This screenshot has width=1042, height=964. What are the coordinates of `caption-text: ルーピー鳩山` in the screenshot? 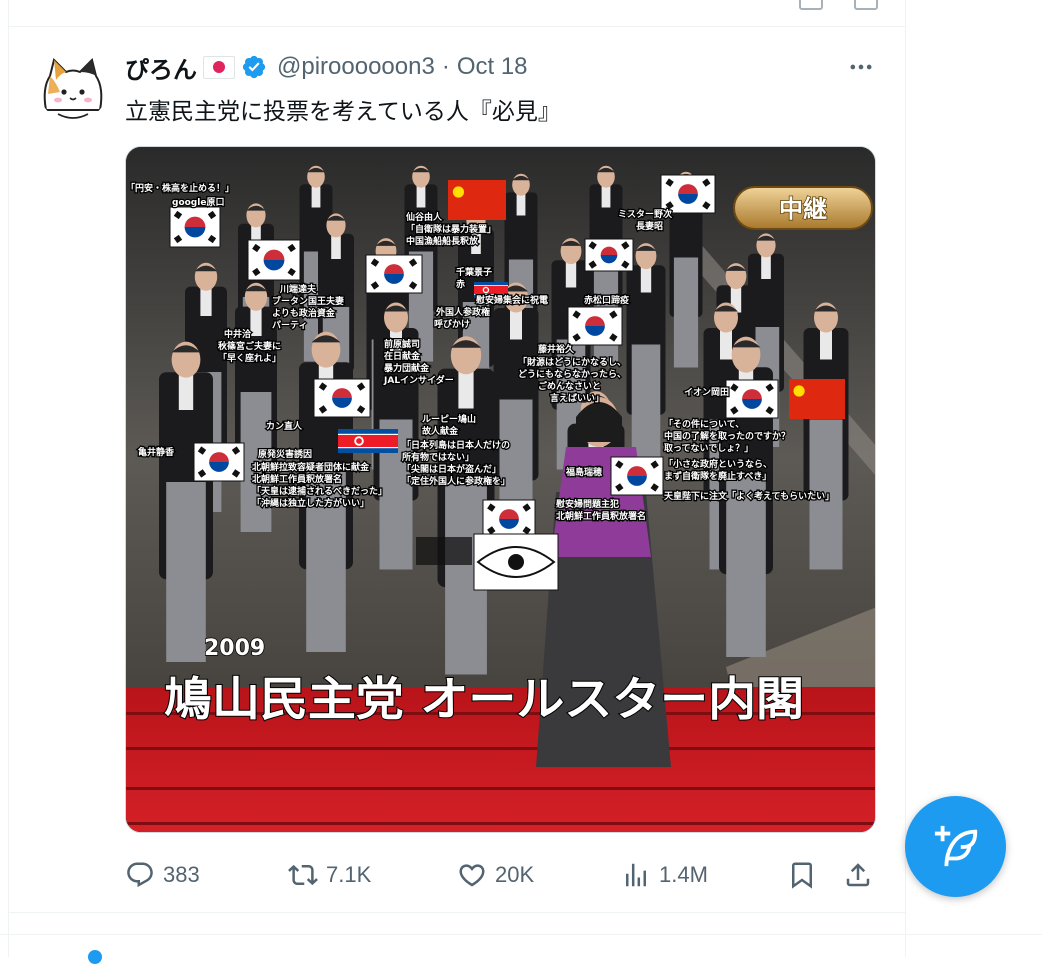 It's located at (449, 419).